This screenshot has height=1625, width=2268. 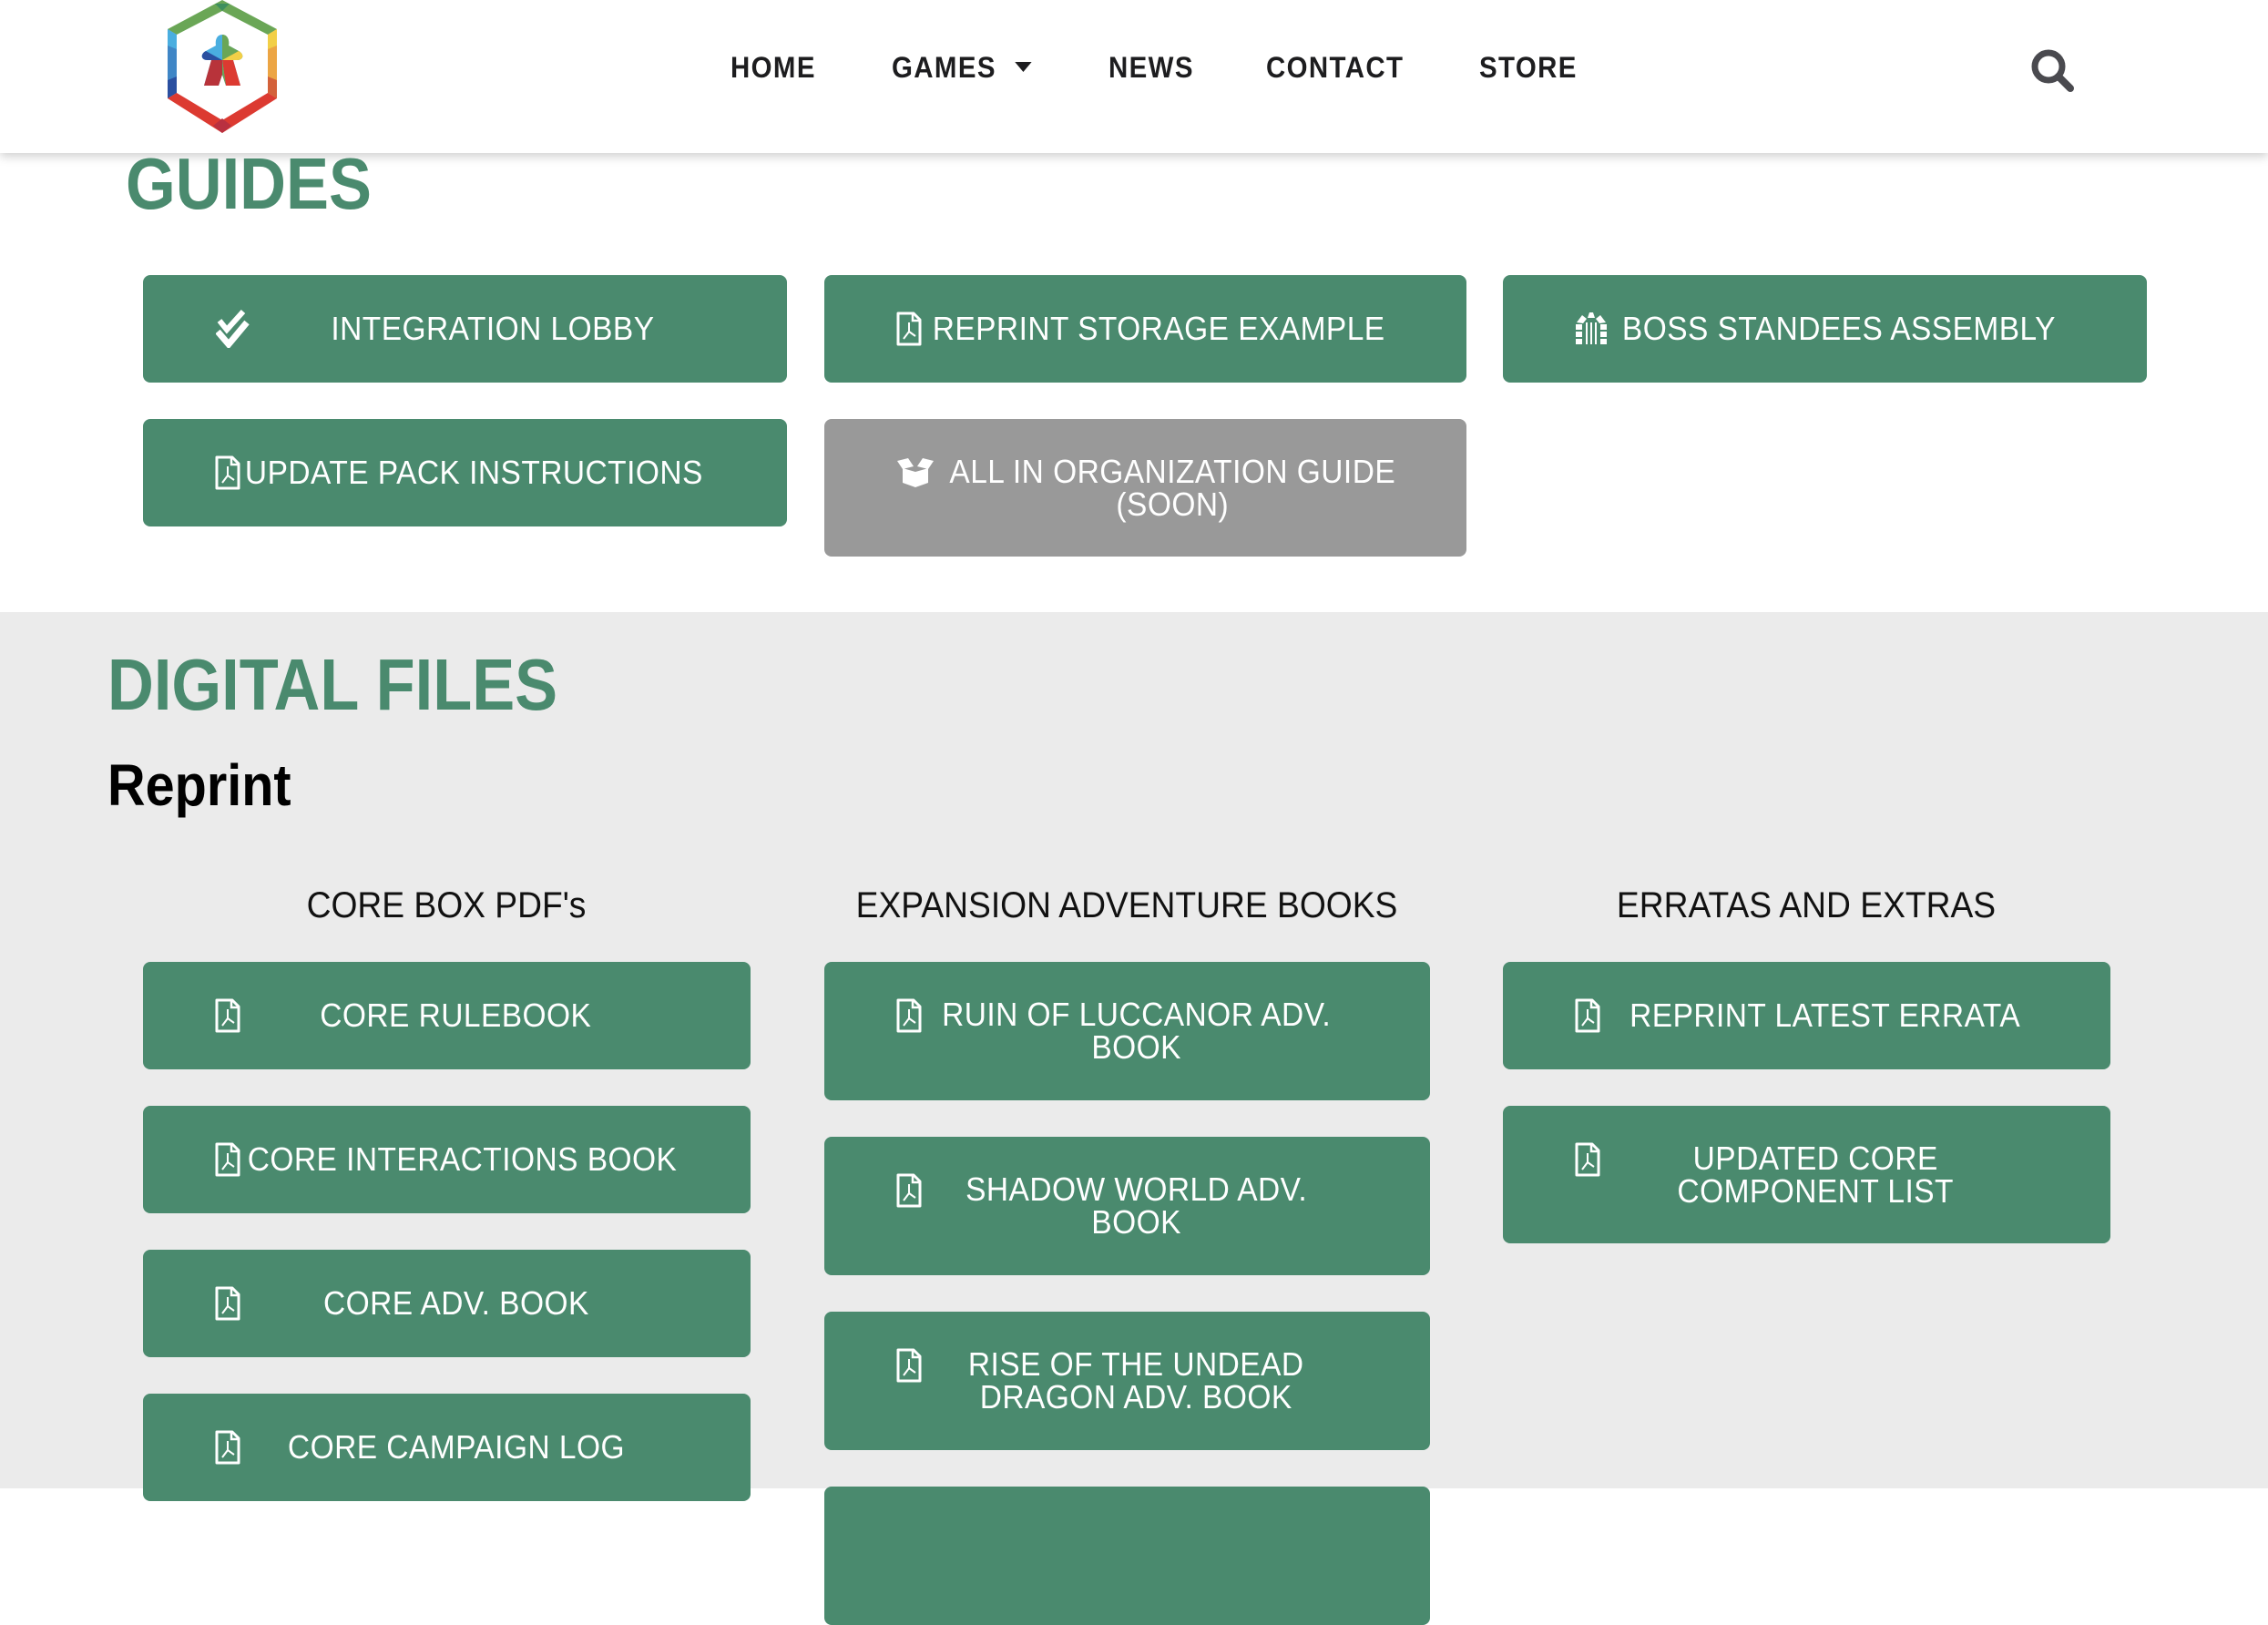 What do you see at coordinates (773, 68) in the screenshot?
I see `nav-home: HOME` at bounding box center [773, 68].